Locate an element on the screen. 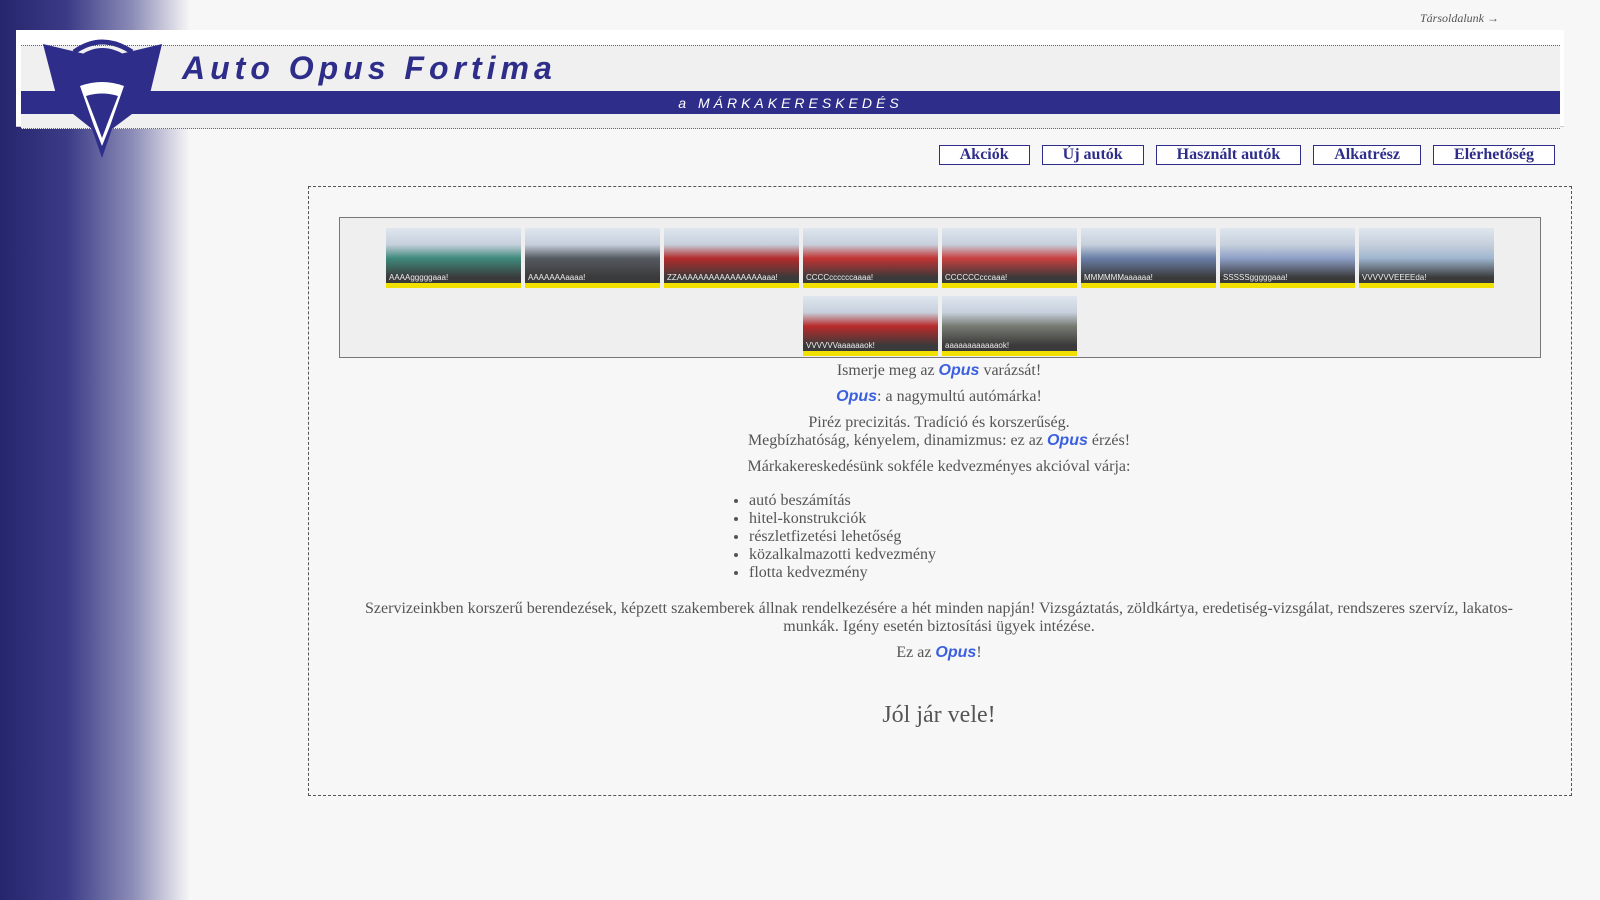  thumbnail-caption: CCCCccccccaaaa! is located at coordinates (840, 277).